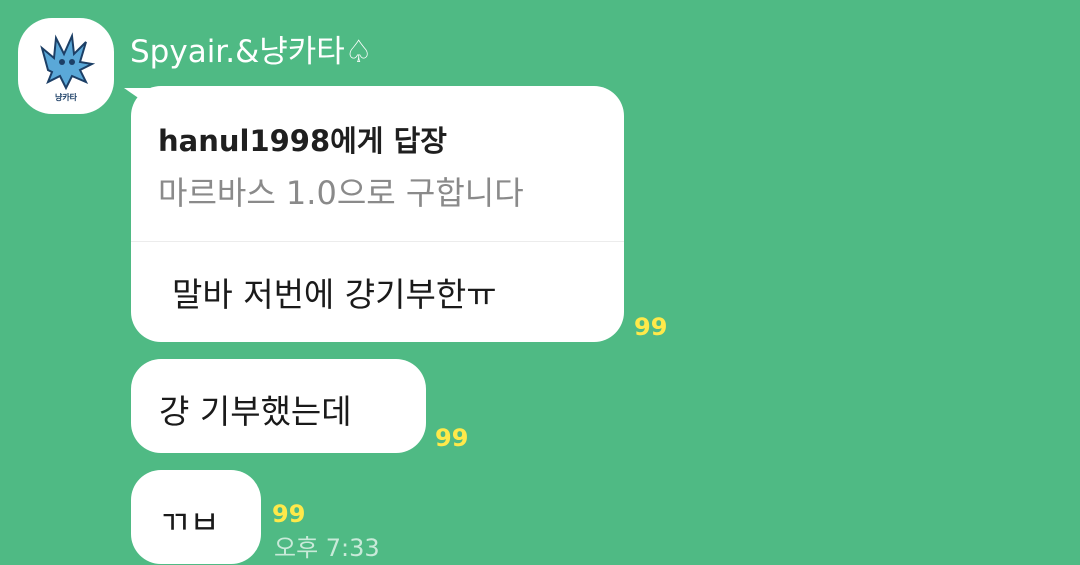  Describe the element at coordinates (189, 522) in the screenshot. I see `message-text: ㄲㅂ` at that location.